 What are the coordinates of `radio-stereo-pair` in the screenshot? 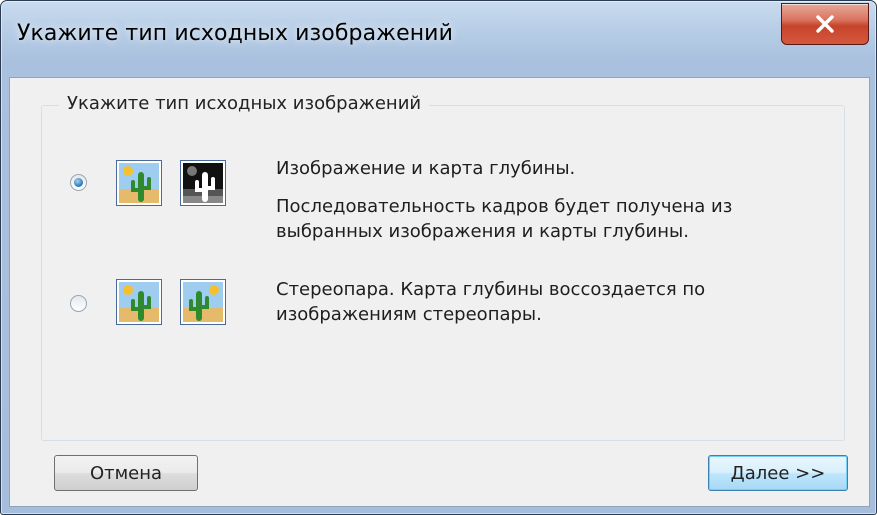 It's located at (78, 303).